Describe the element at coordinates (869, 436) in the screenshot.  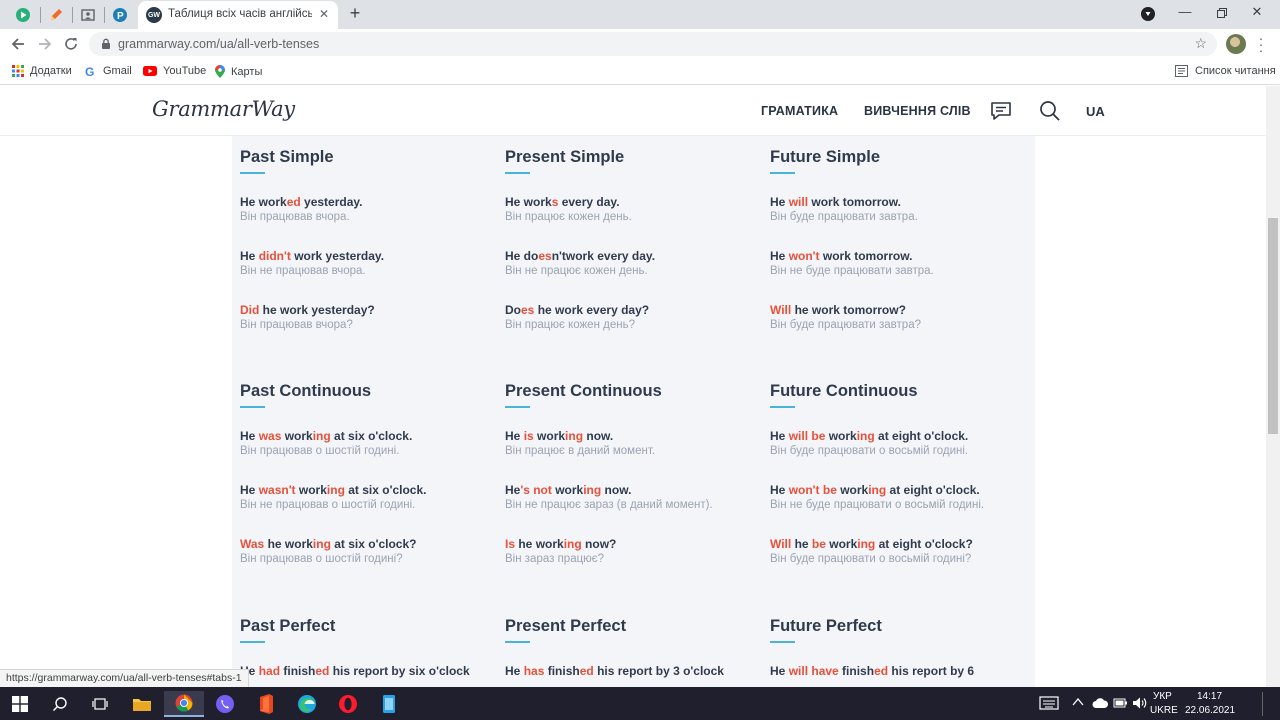
I see `example-english: He will be working at eight o'clock.` at that location.